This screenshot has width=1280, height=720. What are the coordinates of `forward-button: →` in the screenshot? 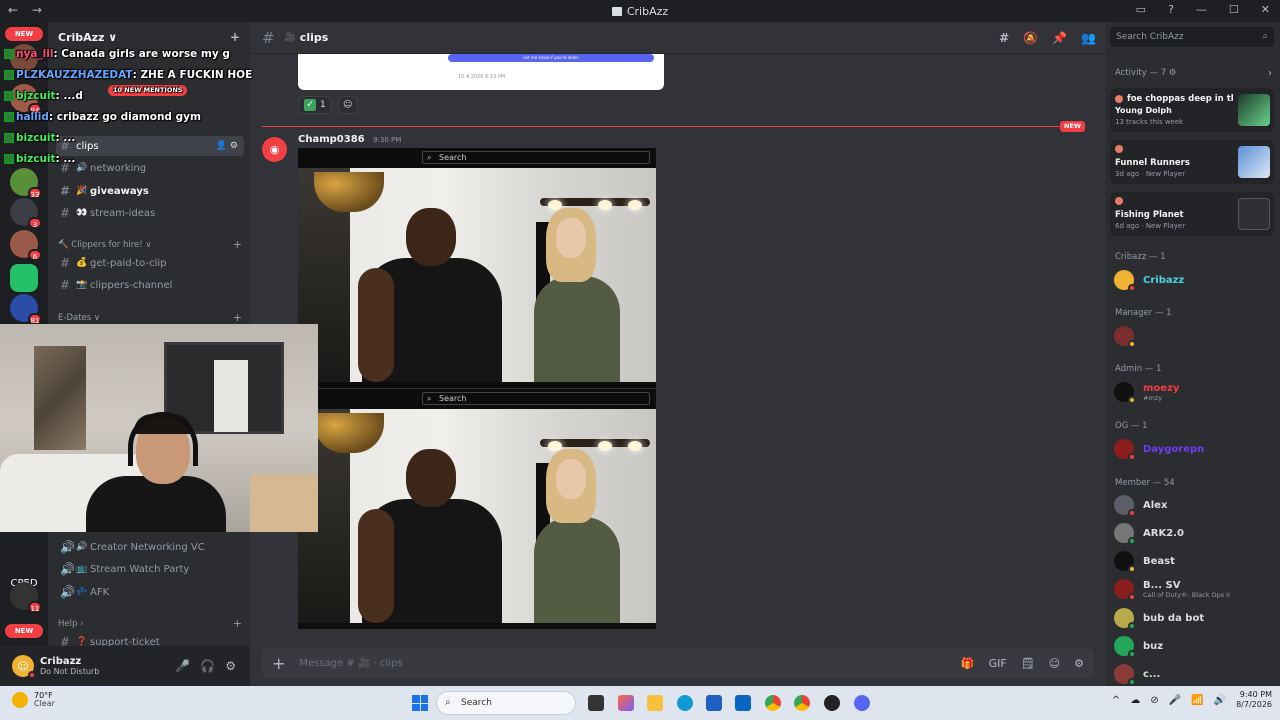 It's located at (37, 10).